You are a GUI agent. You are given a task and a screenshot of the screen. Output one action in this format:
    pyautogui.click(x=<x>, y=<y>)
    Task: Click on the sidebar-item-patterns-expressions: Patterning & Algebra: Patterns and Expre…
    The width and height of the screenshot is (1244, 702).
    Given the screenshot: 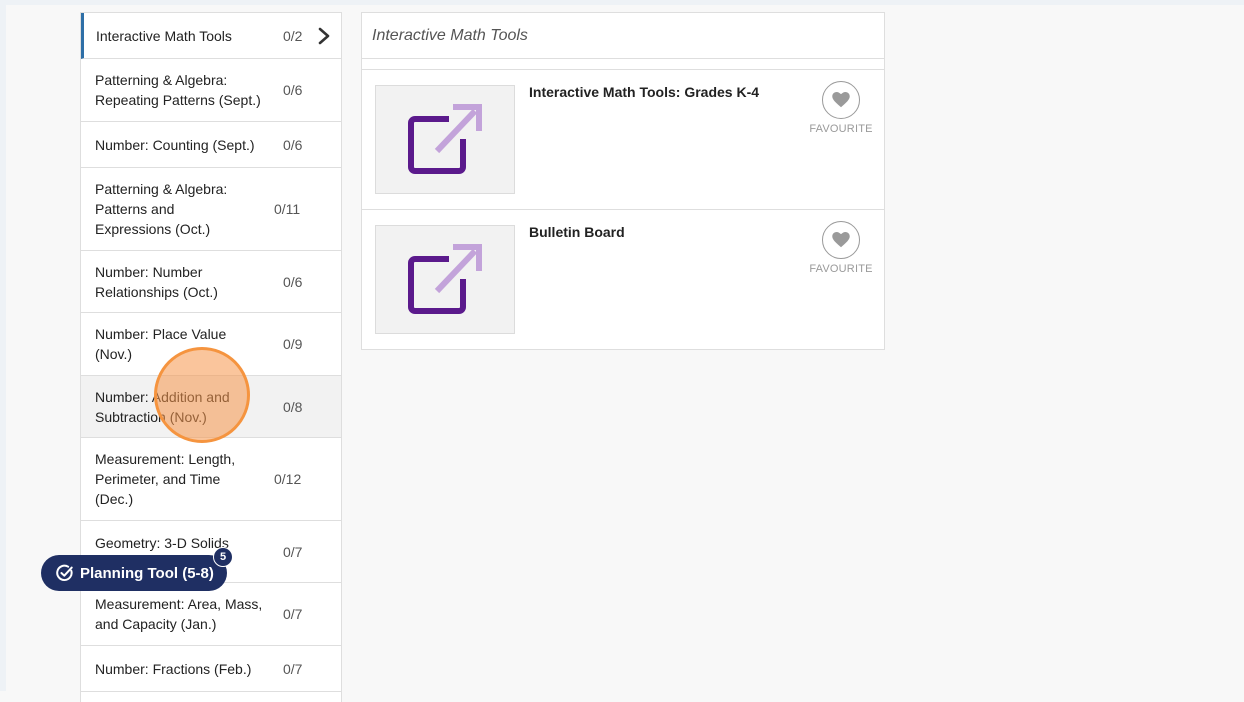 What is the action you would take?
    pyautogui.click(x=211, y=209)
    